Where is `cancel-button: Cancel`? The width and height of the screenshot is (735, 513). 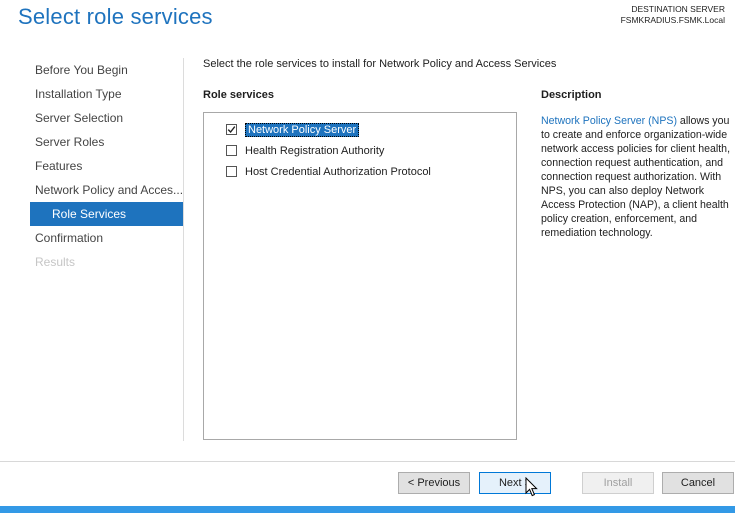
cancel-button: Cancel is located at coordinates (698, 483).